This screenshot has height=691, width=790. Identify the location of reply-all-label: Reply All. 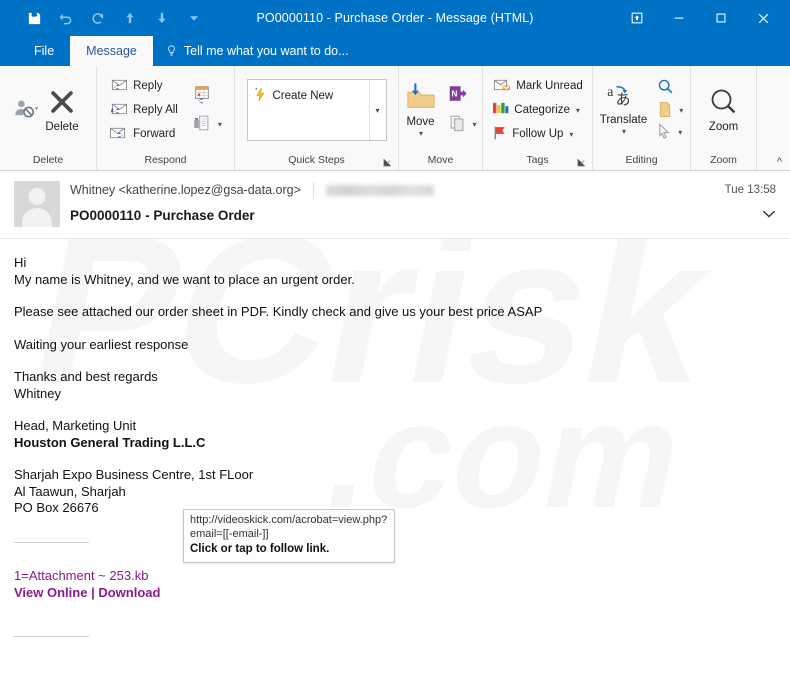
(155, 110).